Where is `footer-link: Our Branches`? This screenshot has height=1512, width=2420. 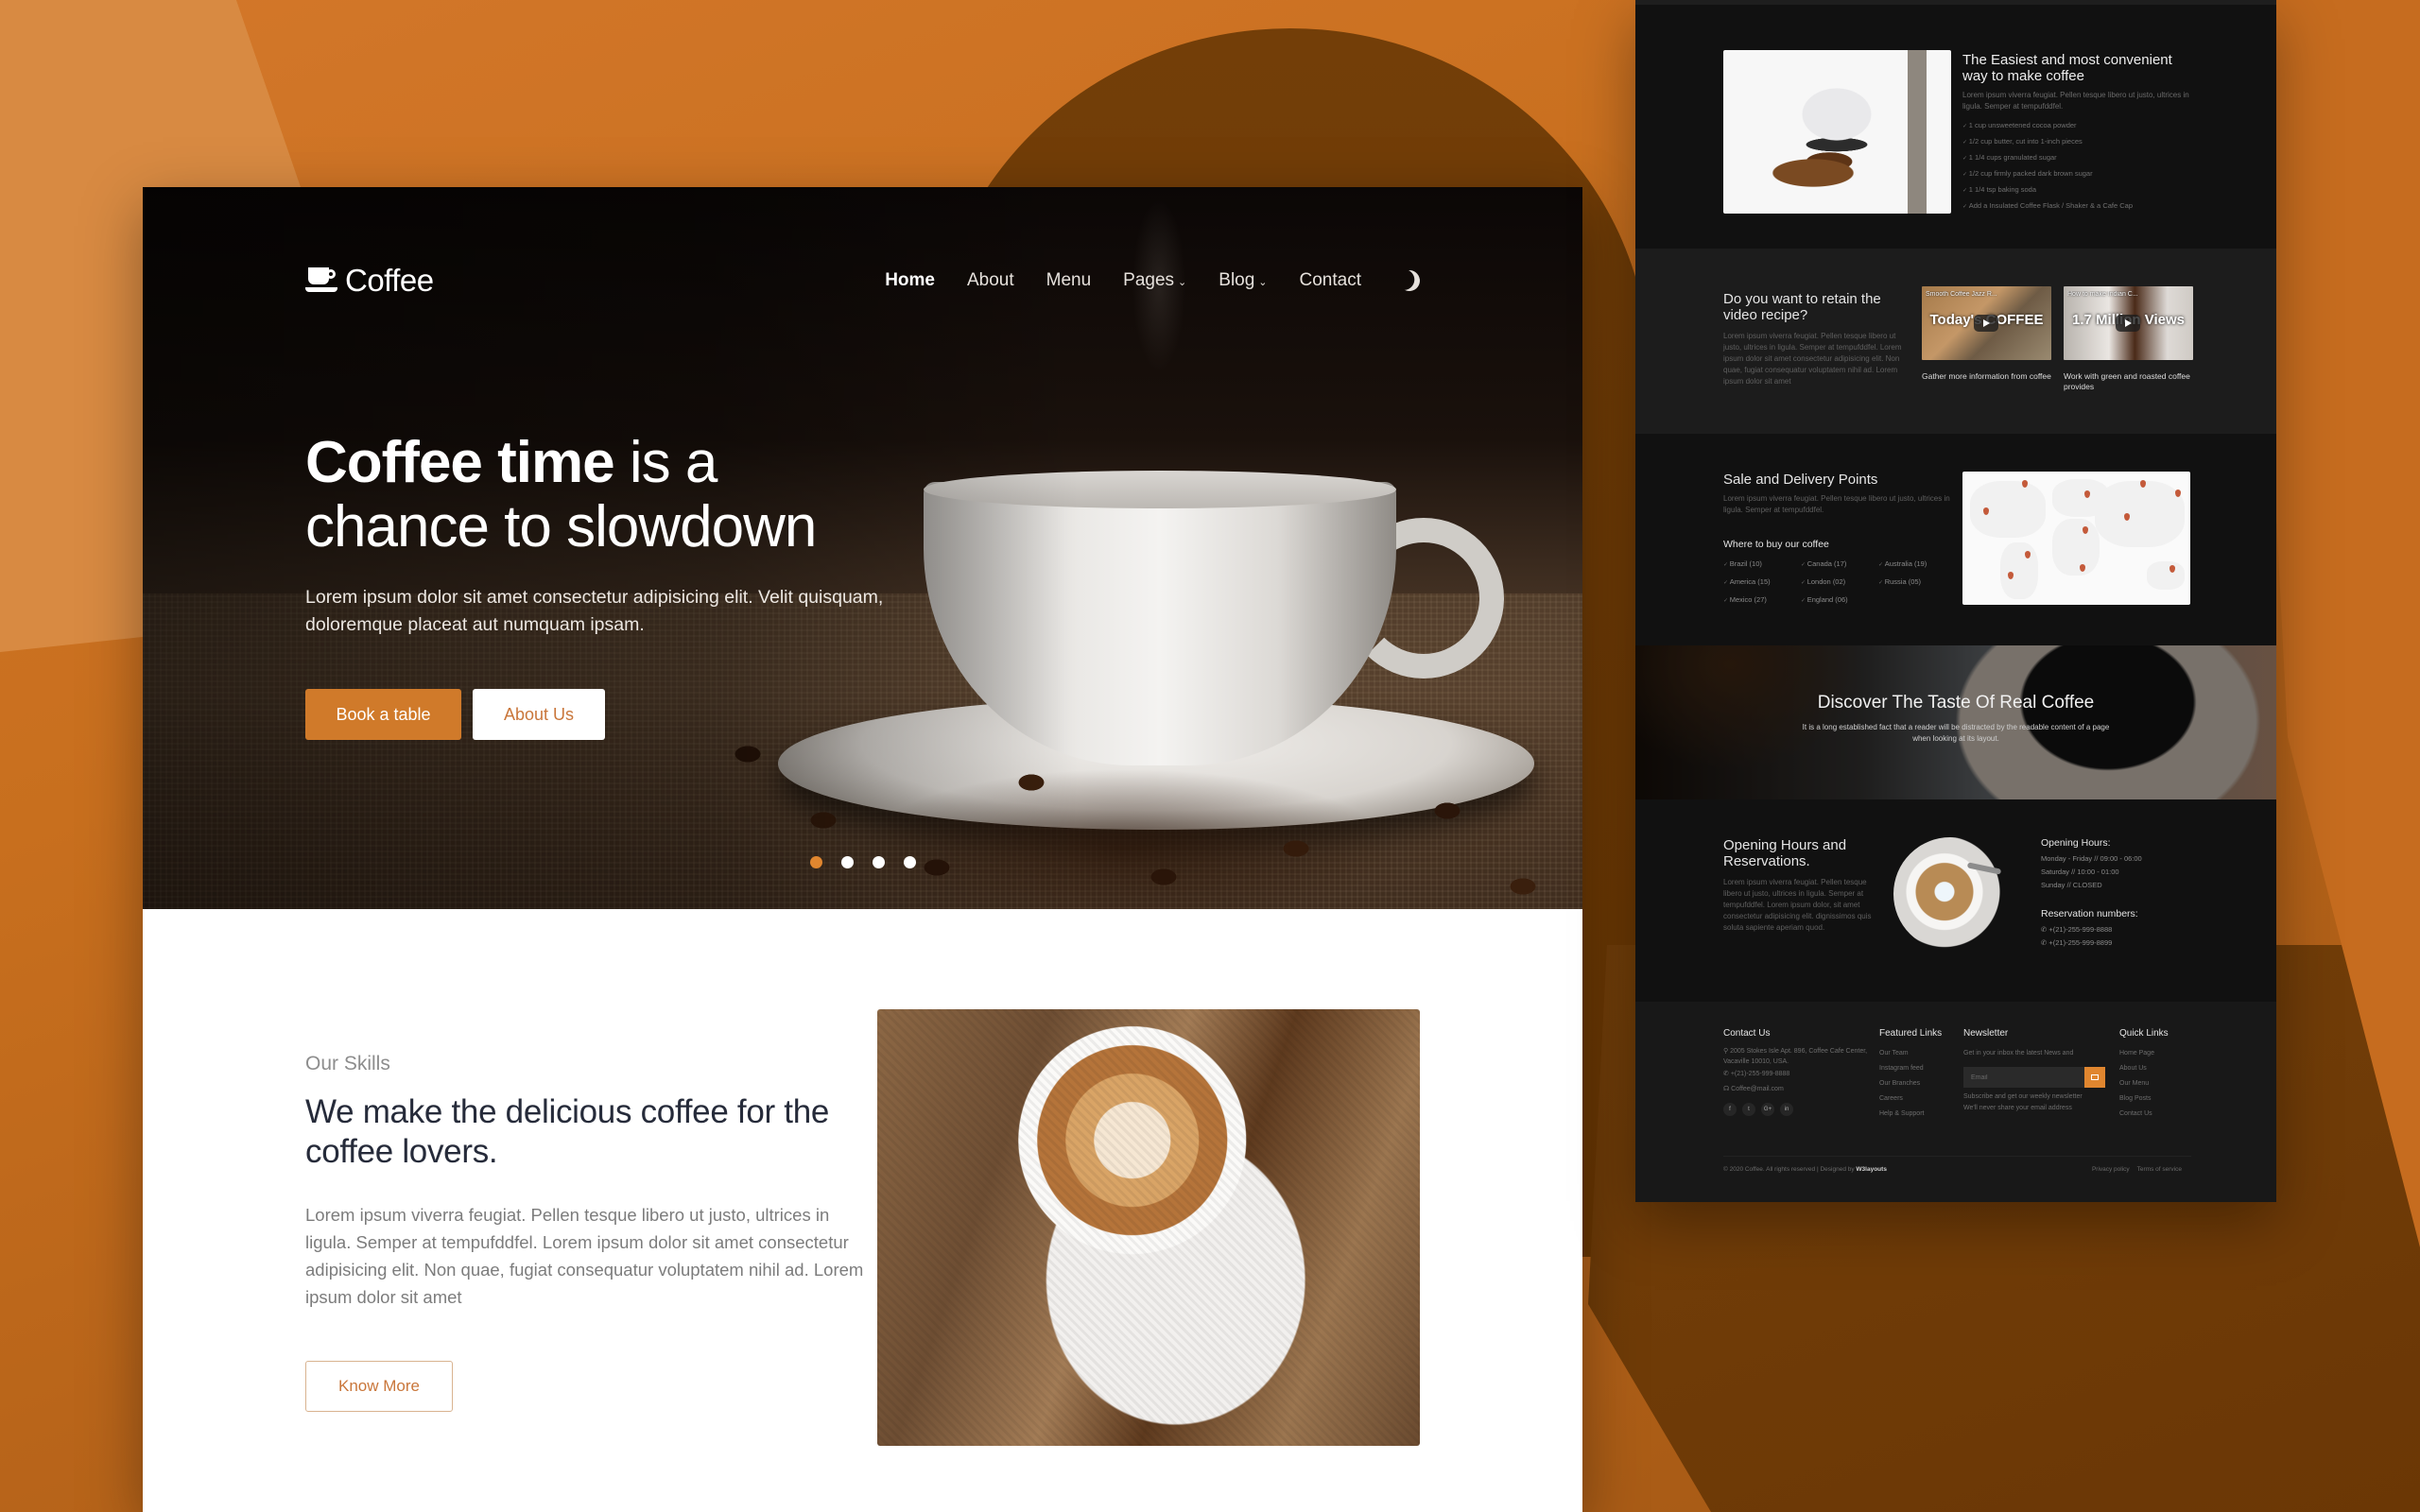
footer-link: Our Branches is located at coordinates (1917, 1083).